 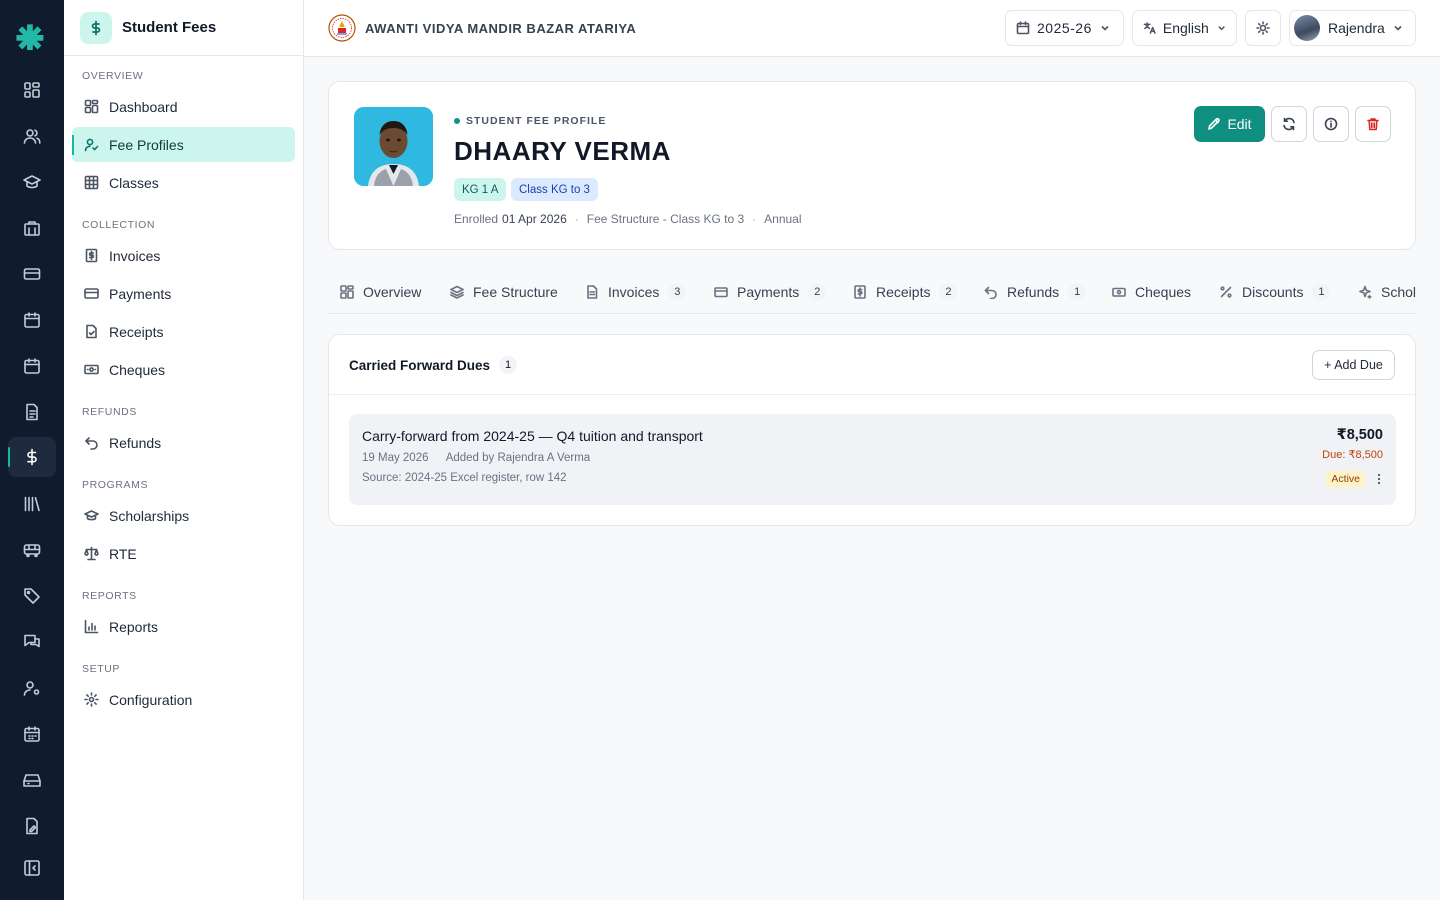 What do you see at coordinates (1214, 123) in the screenshot?
I see `pencil-icon` at bounding box center [1214, 123].